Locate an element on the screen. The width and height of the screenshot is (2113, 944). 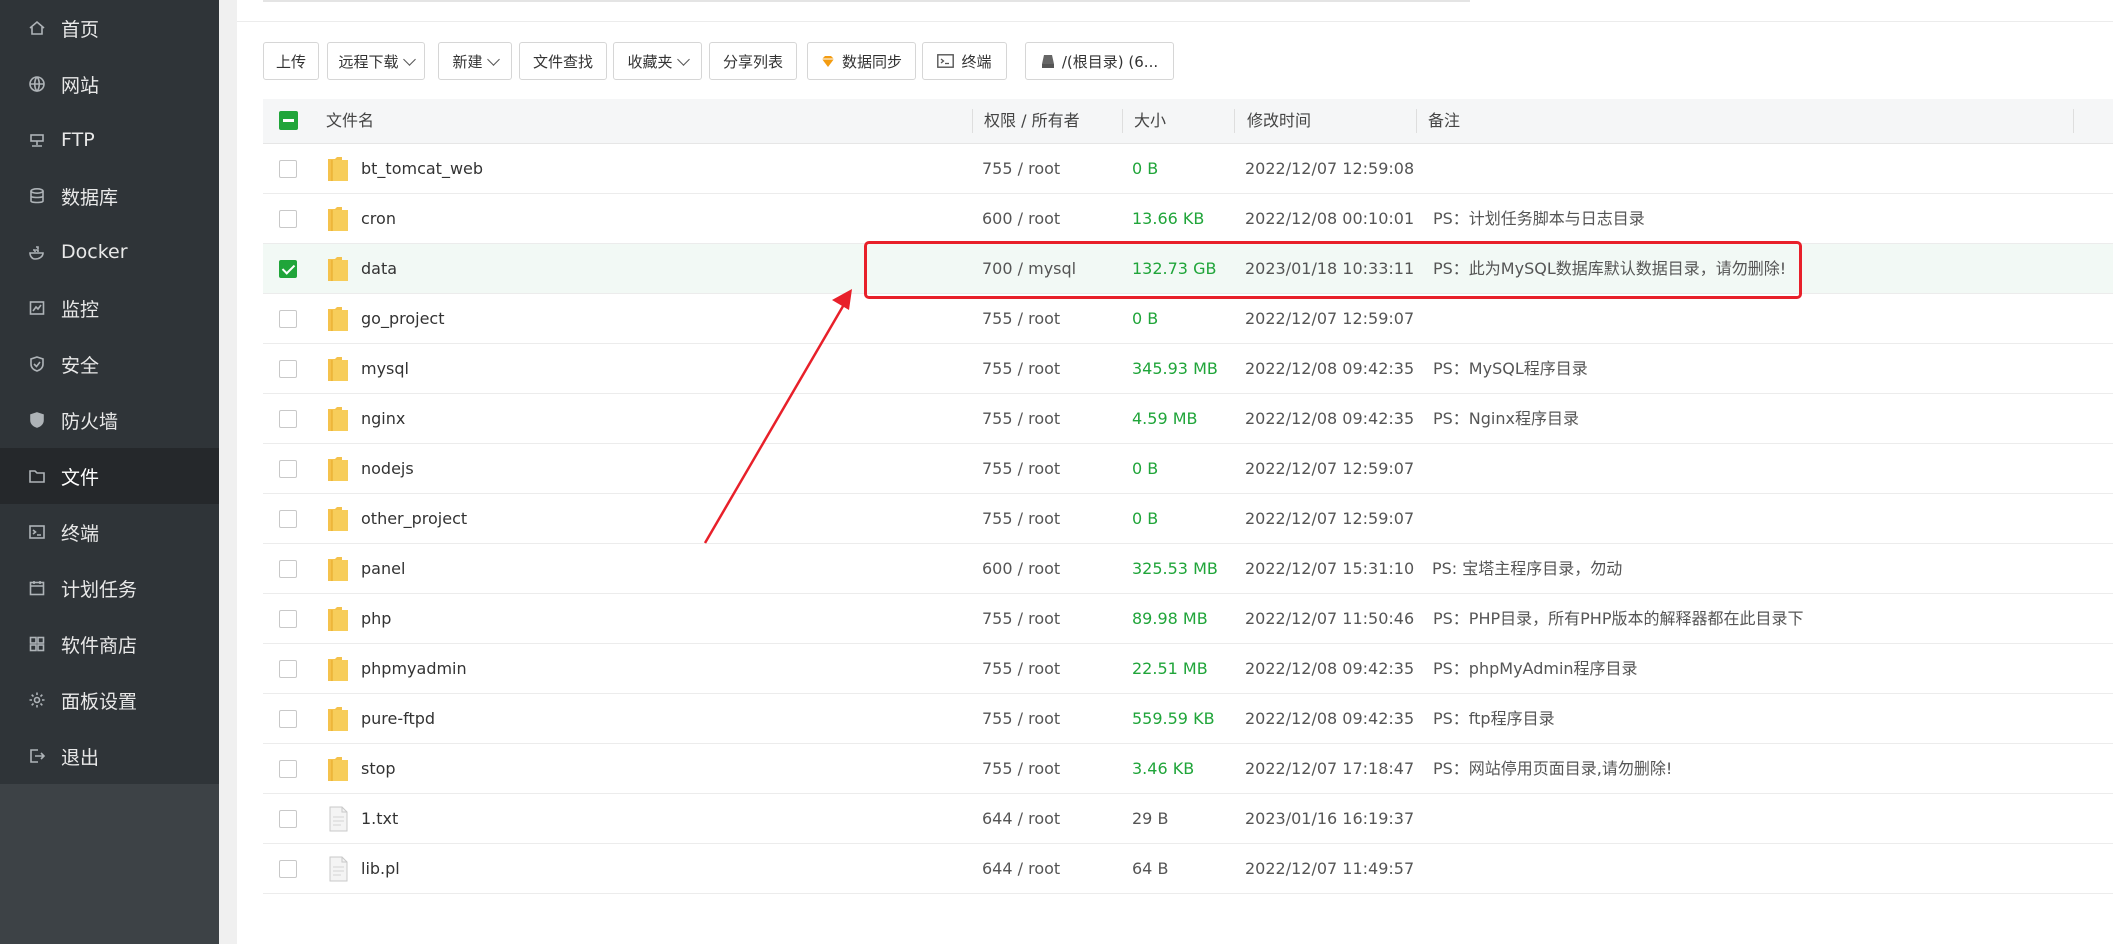
file-name-link: php is located at coordinates (376, 619).